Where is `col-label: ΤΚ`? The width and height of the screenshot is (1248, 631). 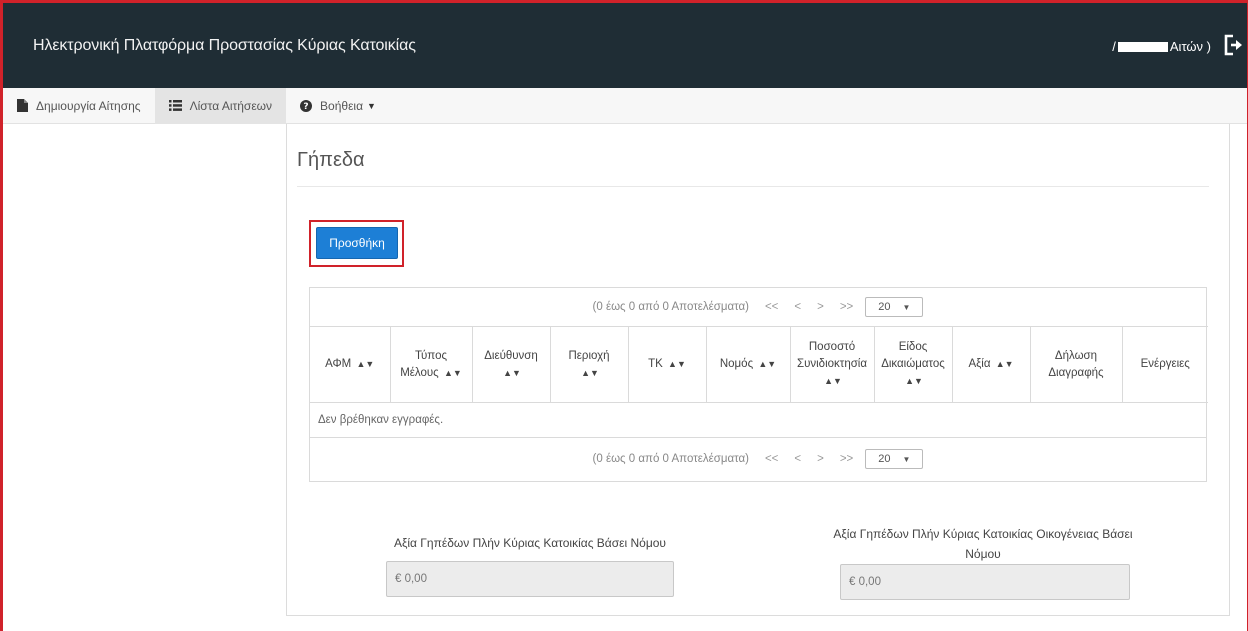
col-label: ΤΚ is located at coordinates (655, 364).